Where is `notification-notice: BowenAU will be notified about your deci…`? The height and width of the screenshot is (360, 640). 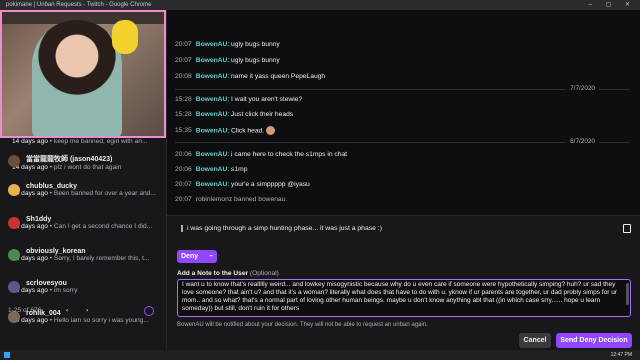 notification-notice: BowenAU will be notified about your deci… is located at coordinates (302, 325).